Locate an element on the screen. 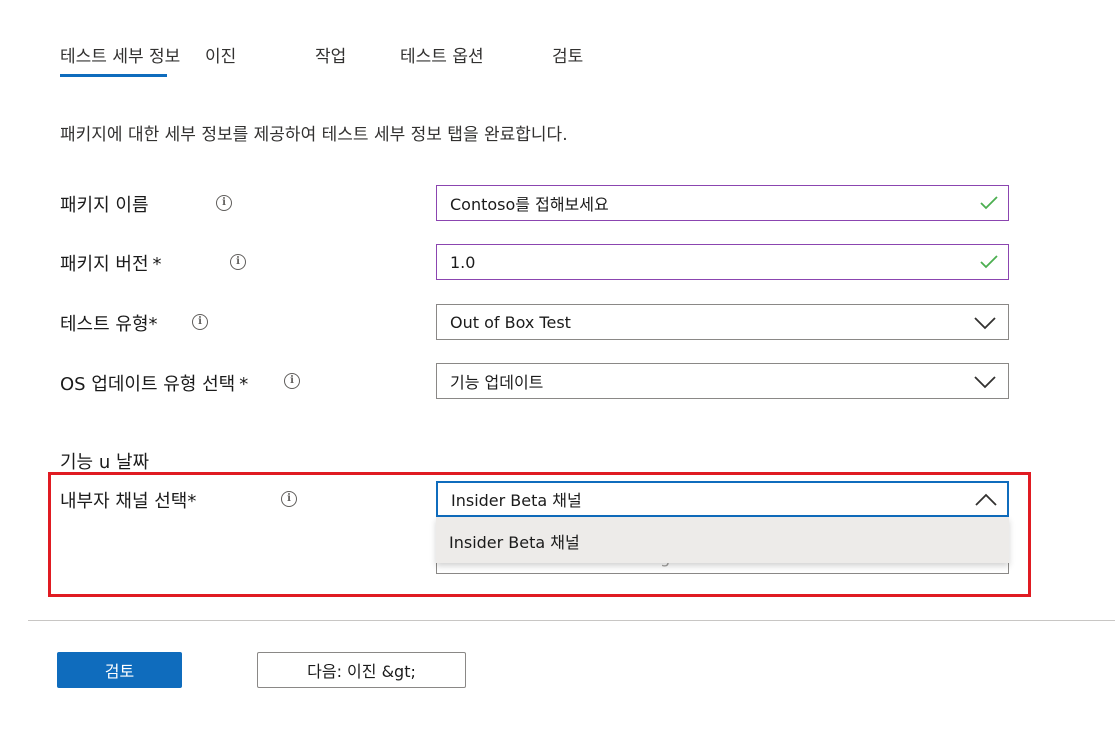 The width and height of the screenshot is (1115, 729). test-type-value: Out of Box Test is located at coordinates (510, 322).